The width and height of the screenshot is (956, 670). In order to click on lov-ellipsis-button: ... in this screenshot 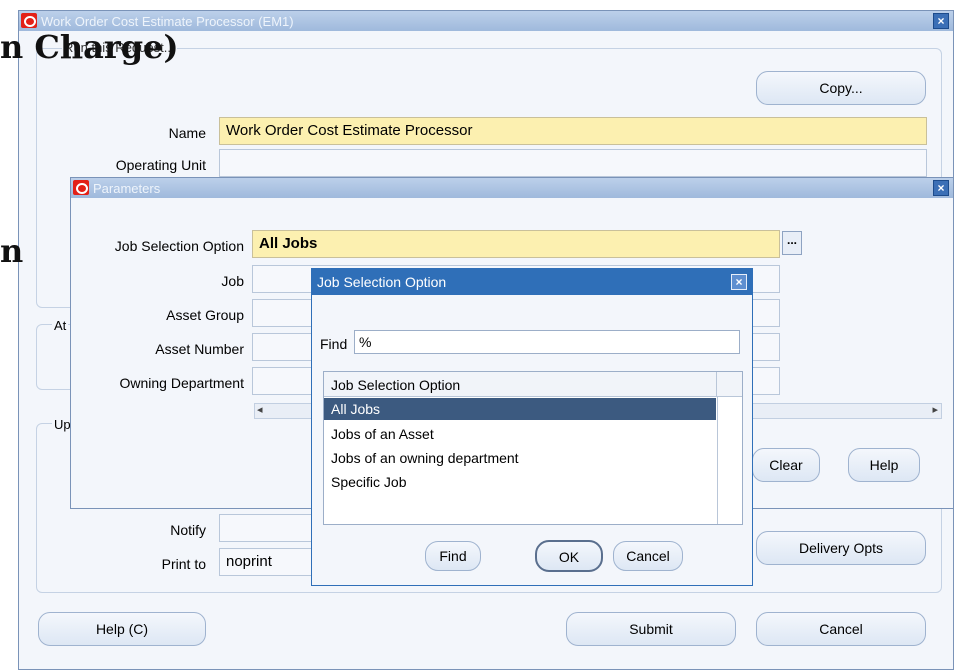, I will do `click(792, 243)`.